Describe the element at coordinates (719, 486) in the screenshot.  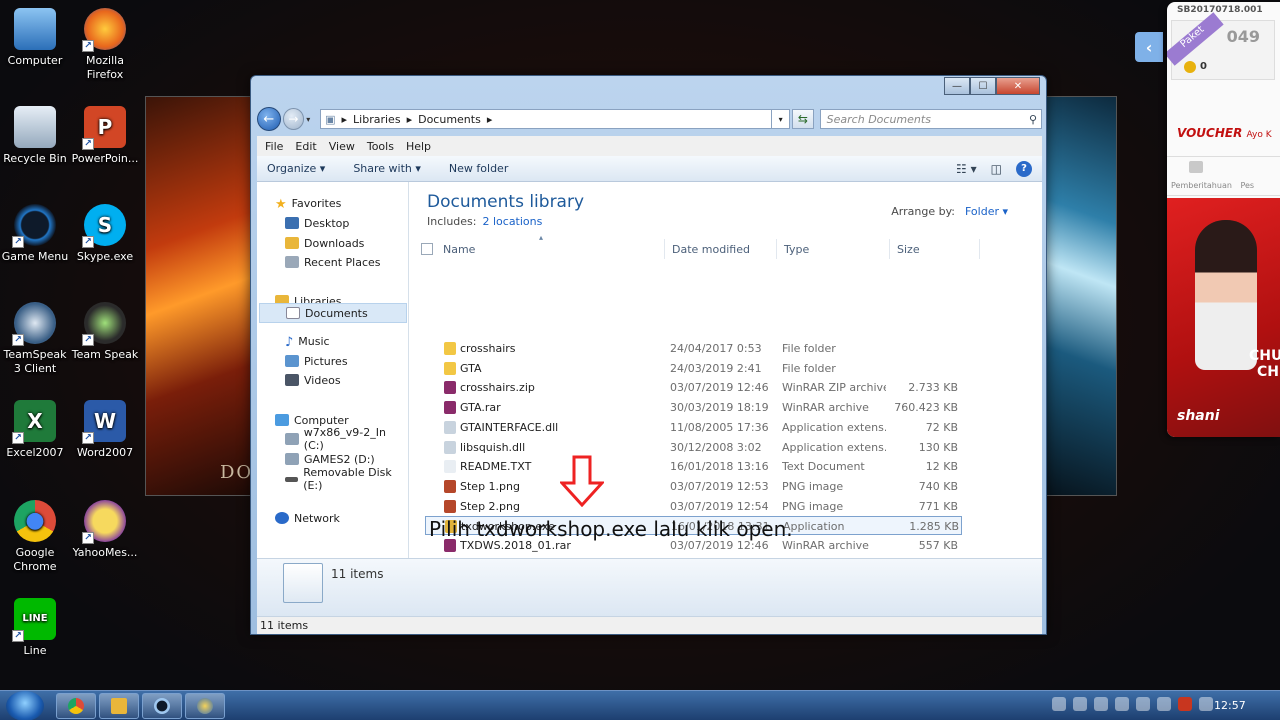
I see `file-date: 03/07/2019 12:53` at that location.